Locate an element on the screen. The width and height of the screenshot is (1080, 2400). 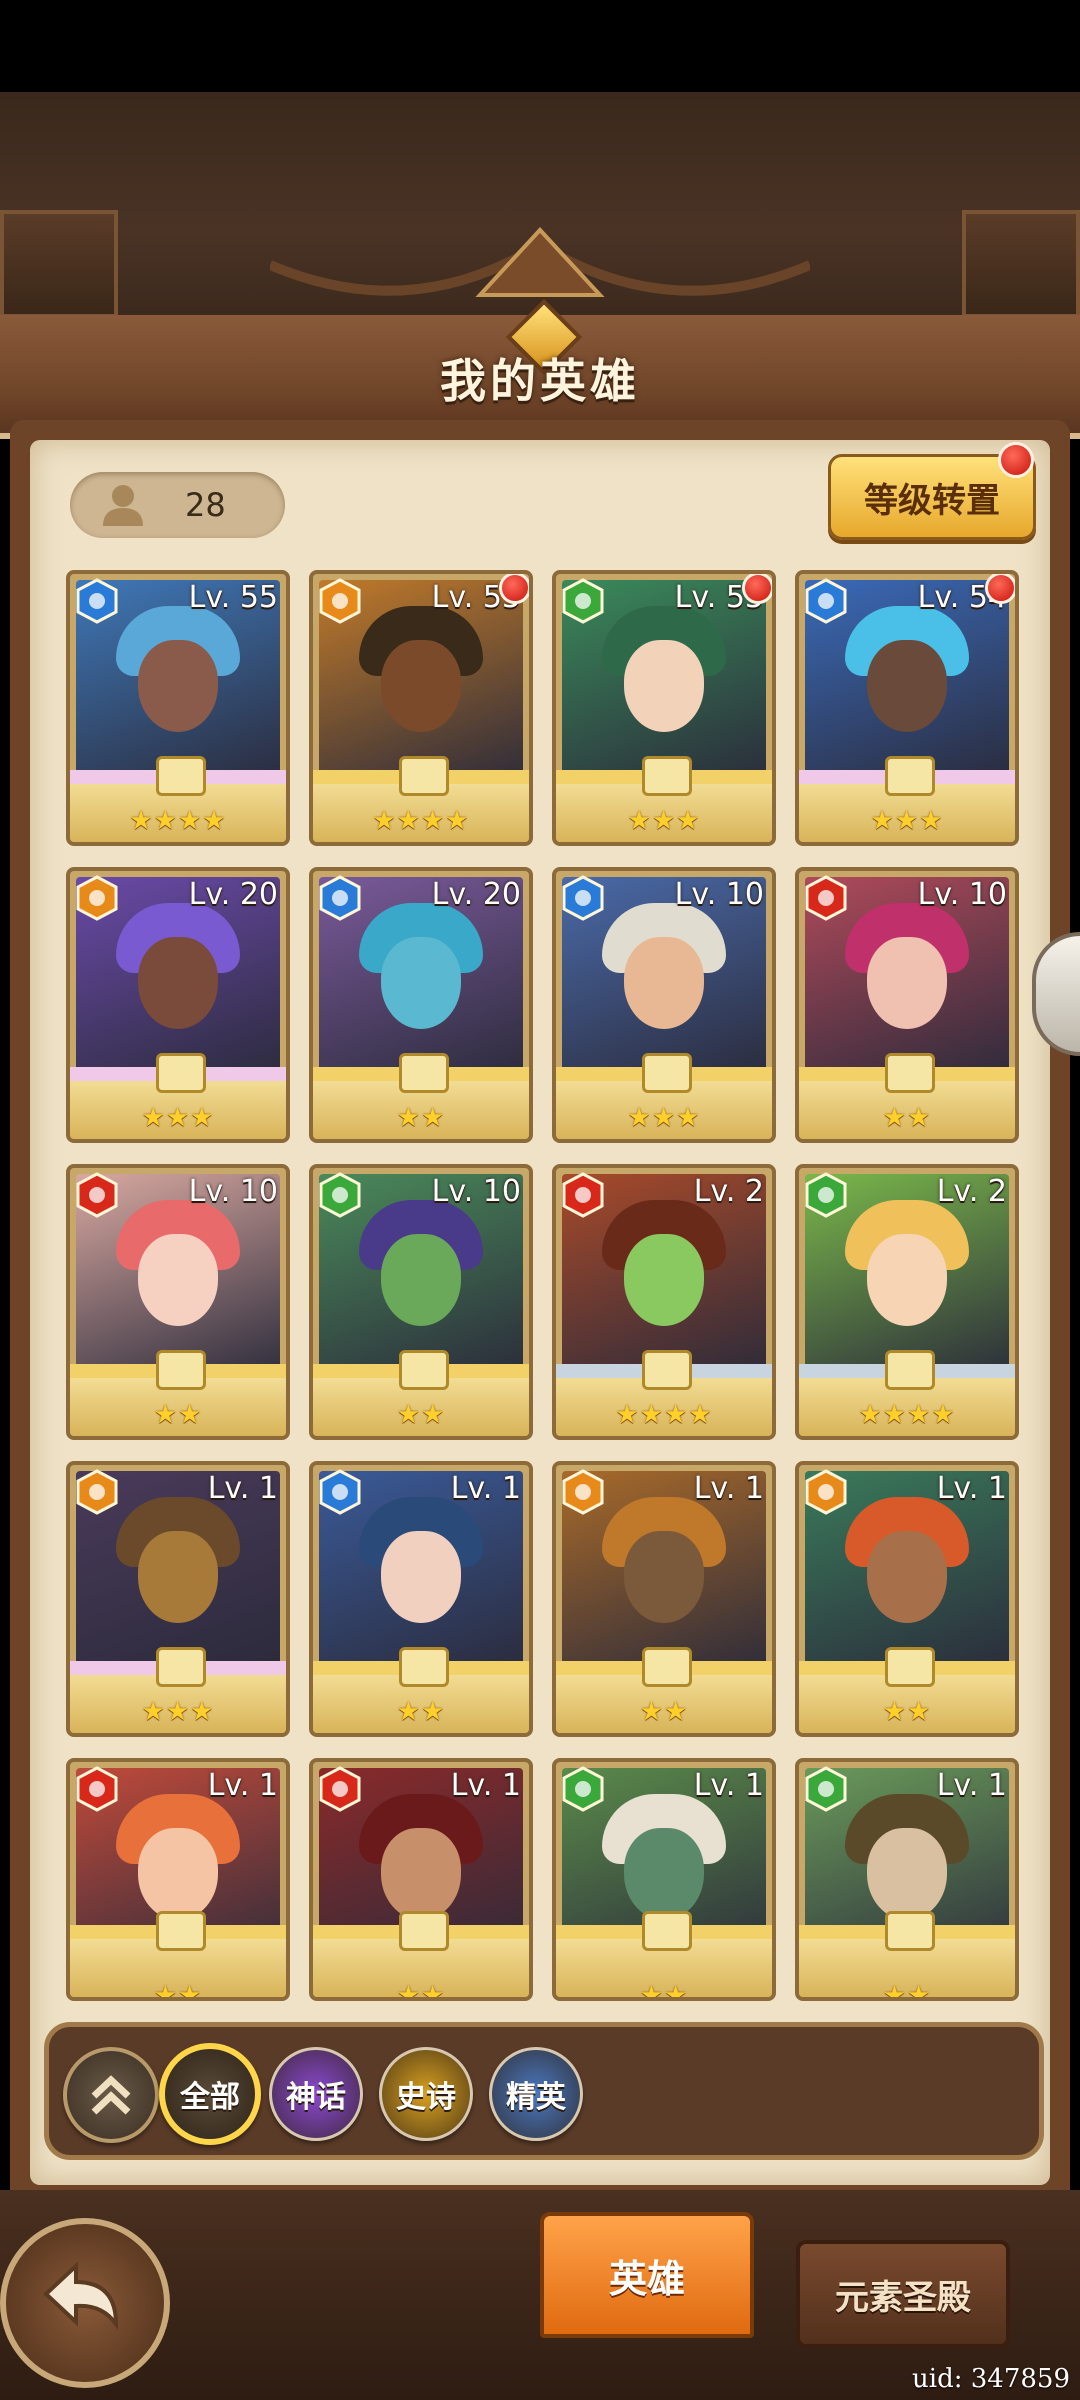
tab-element-temple: 元素圣殿 is located at coordinates (903, 2294).